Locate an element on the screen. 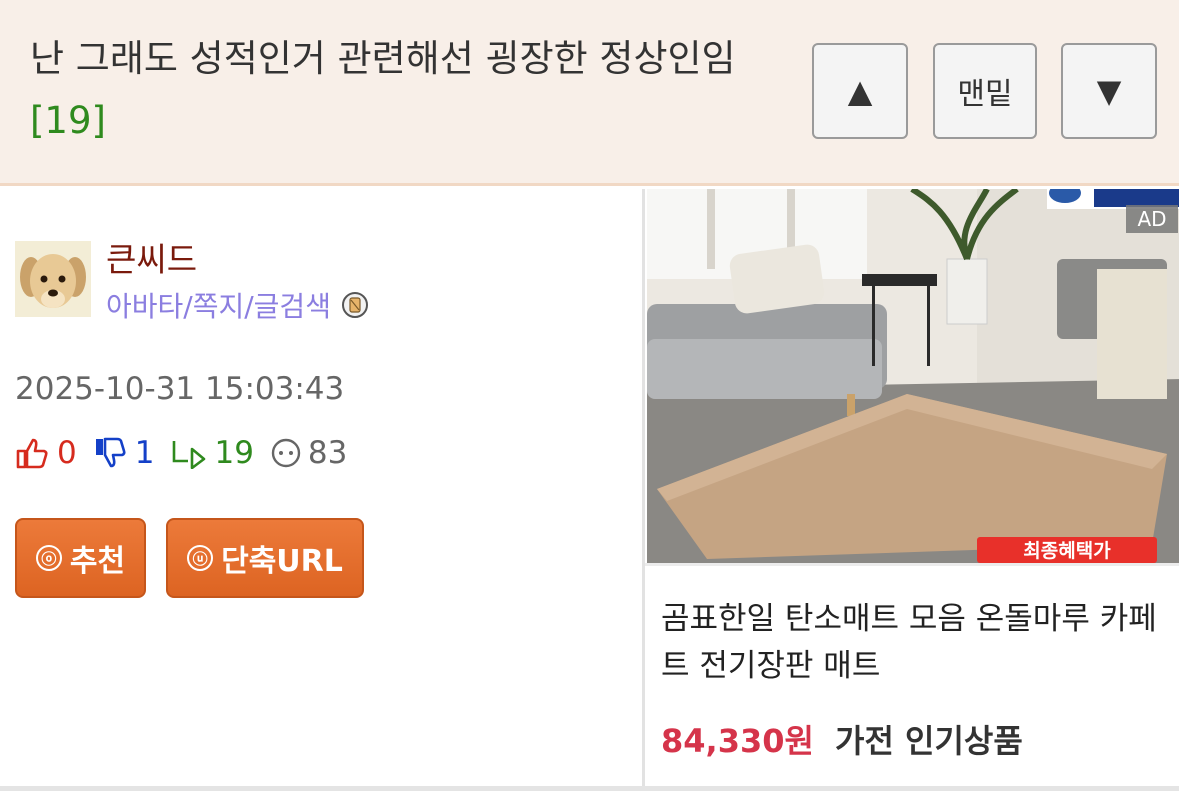 The image size is (1179, 791). reply-icon is located at coordinates (189, 455).